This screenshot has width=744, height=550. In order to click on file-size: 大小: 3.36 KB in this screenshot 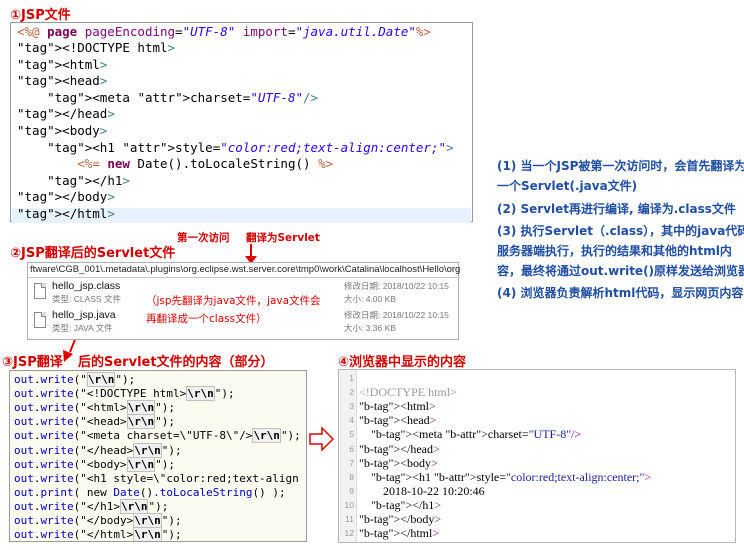, I will do `click(370, 328)`.